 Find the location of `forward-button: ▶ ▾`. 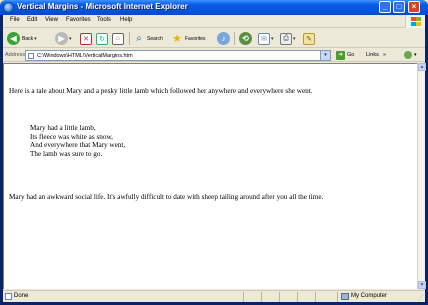

forward-button: ▶ ▾ is located at coordinates (63, 38).